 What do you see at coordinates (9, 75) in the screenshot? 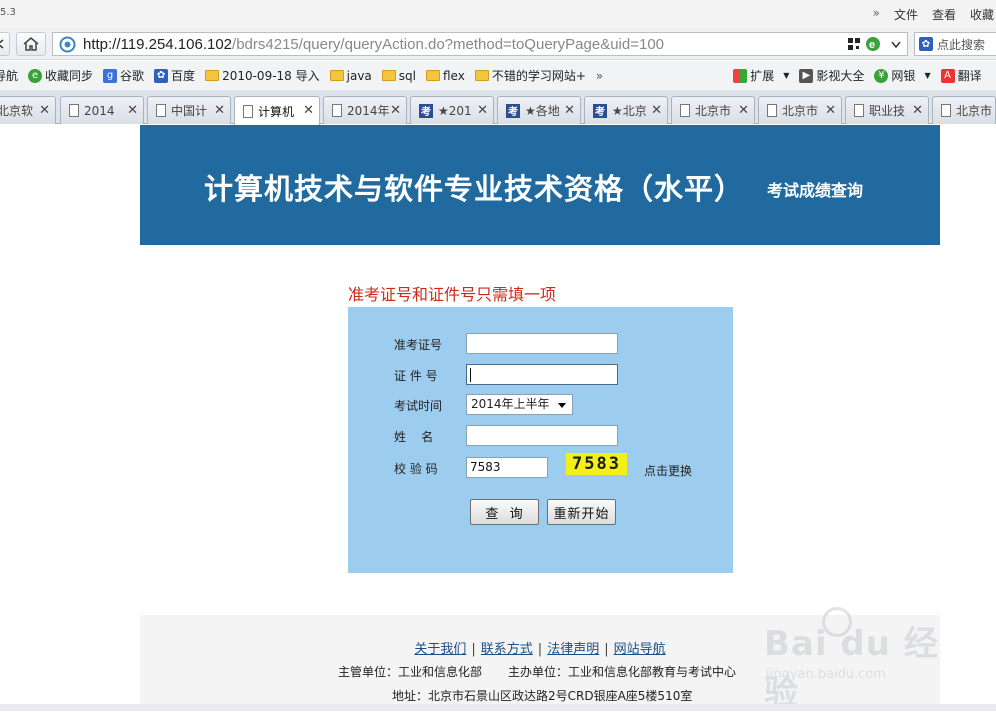
I see `bookmark-nav: 导航` at bounding box center [9, 75].